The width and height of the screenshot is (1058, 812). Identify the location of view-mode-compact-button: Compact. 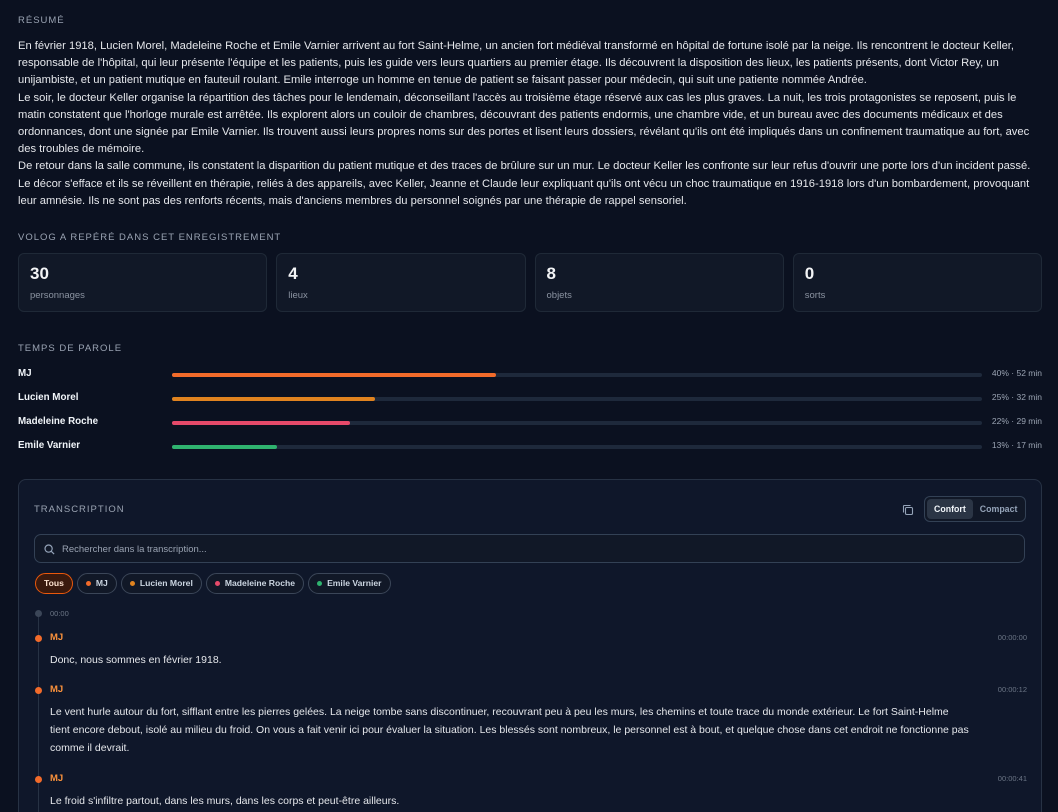
(999, 509).